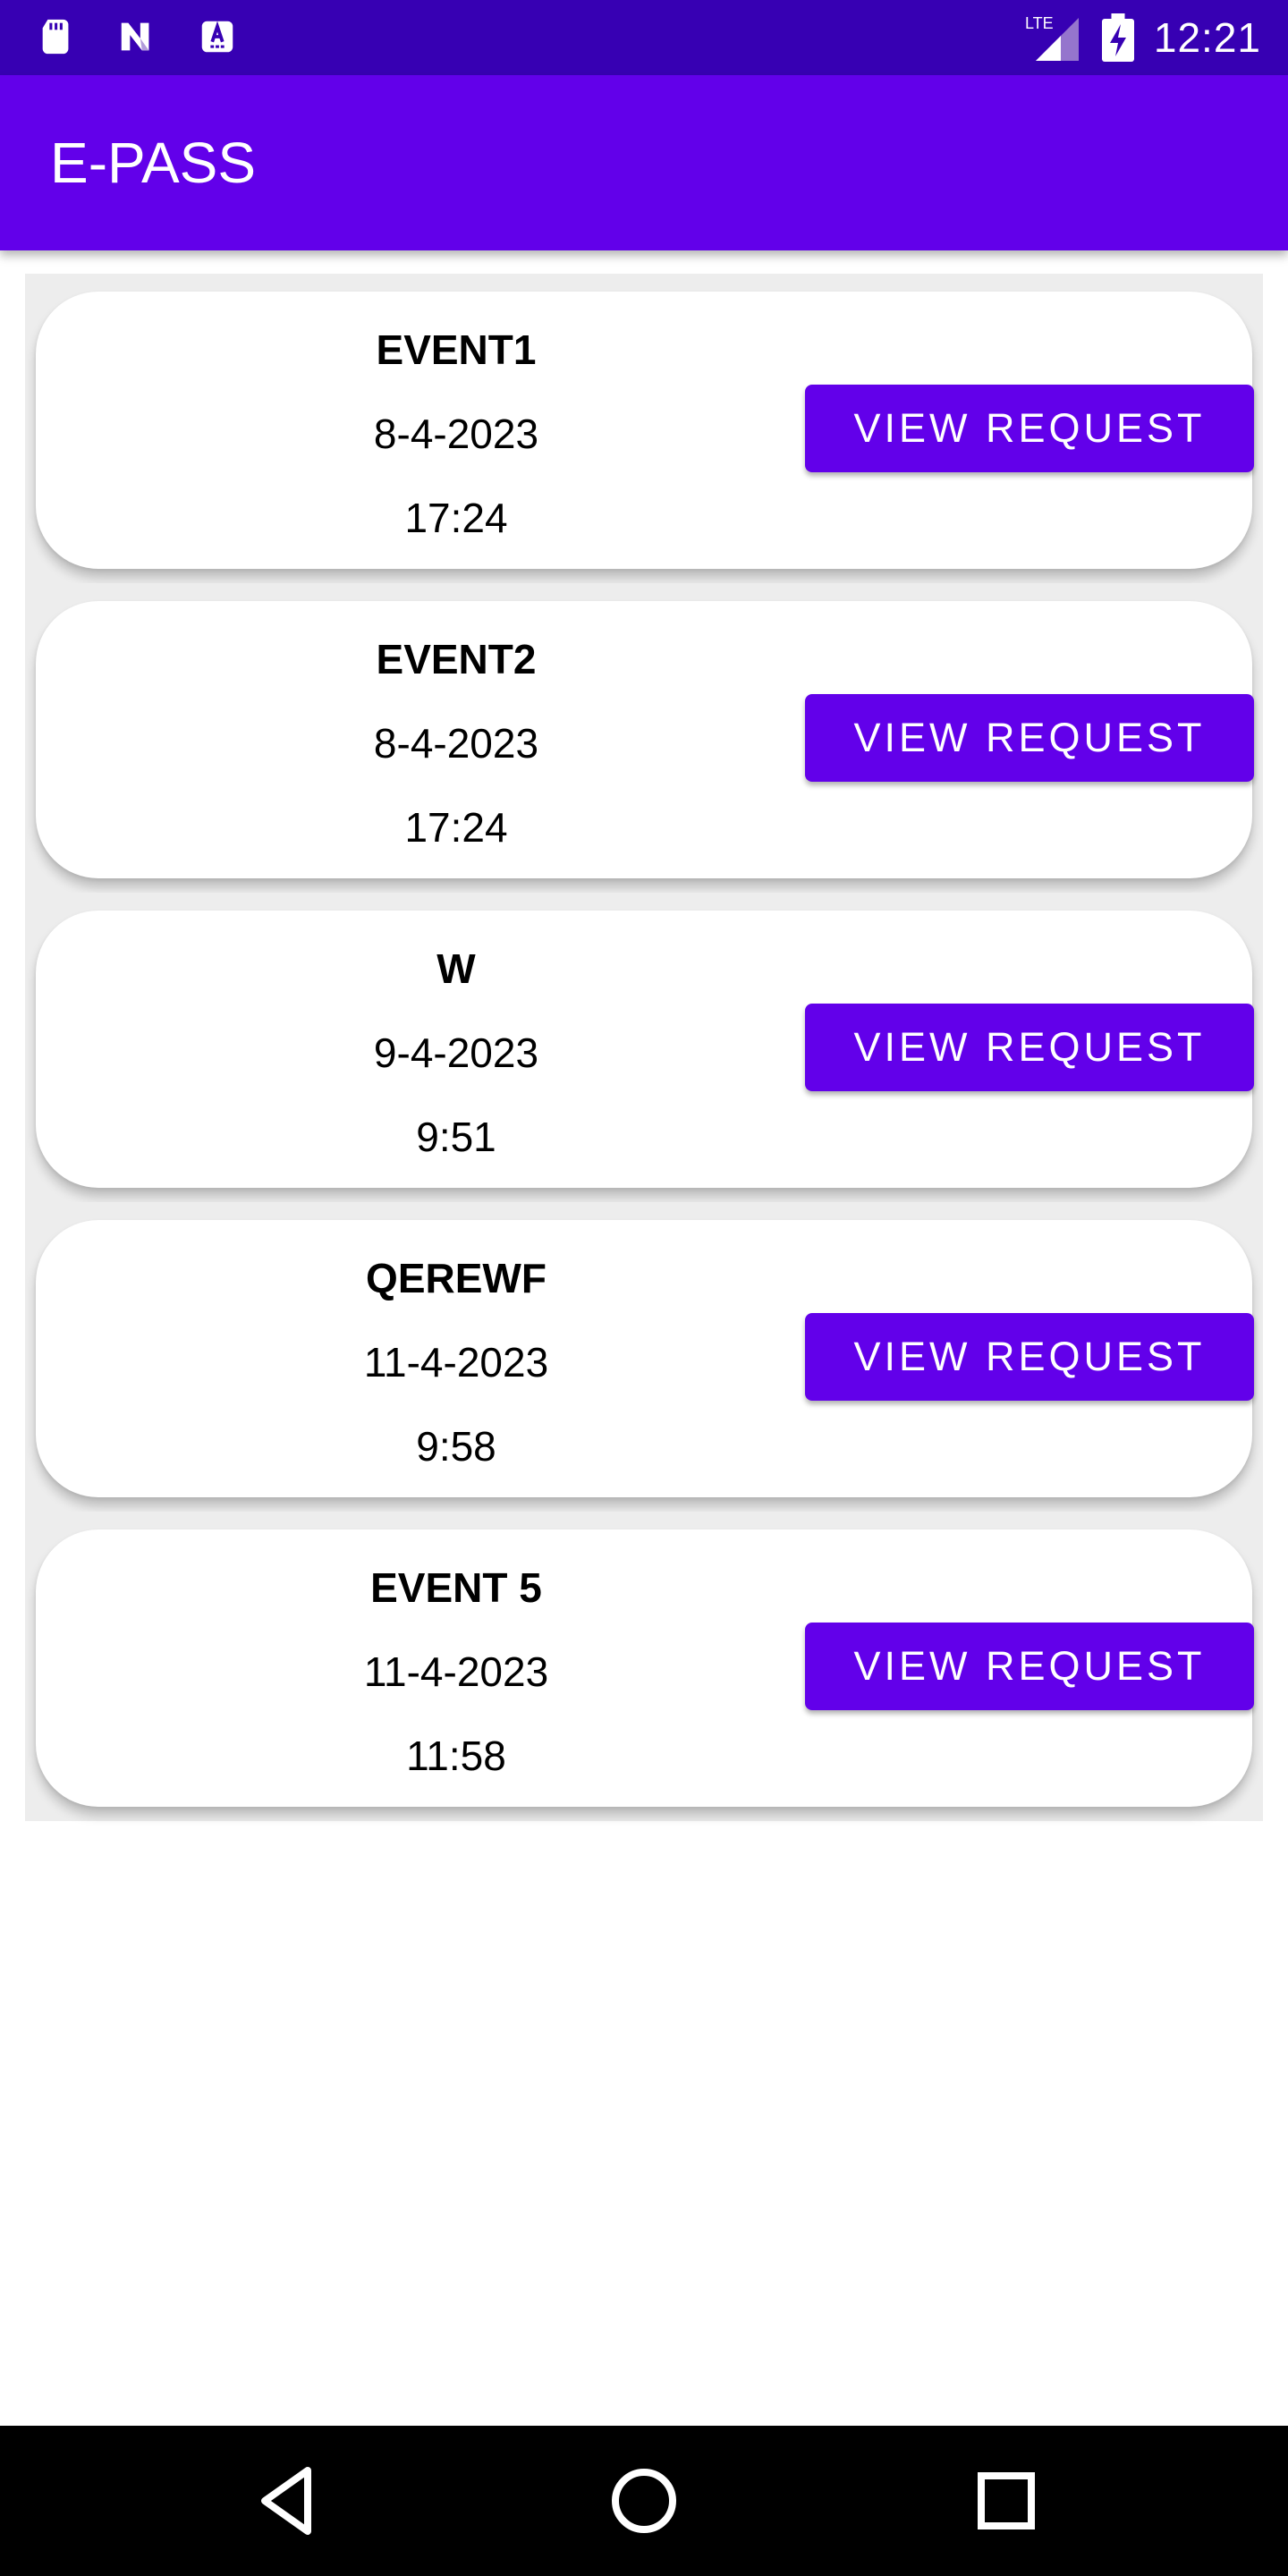 This screenshot has width=1288, height=2576. I want to click on event-row: W 9-4-2023 9:51 VIEW REQUEST, so click(644, 1047).